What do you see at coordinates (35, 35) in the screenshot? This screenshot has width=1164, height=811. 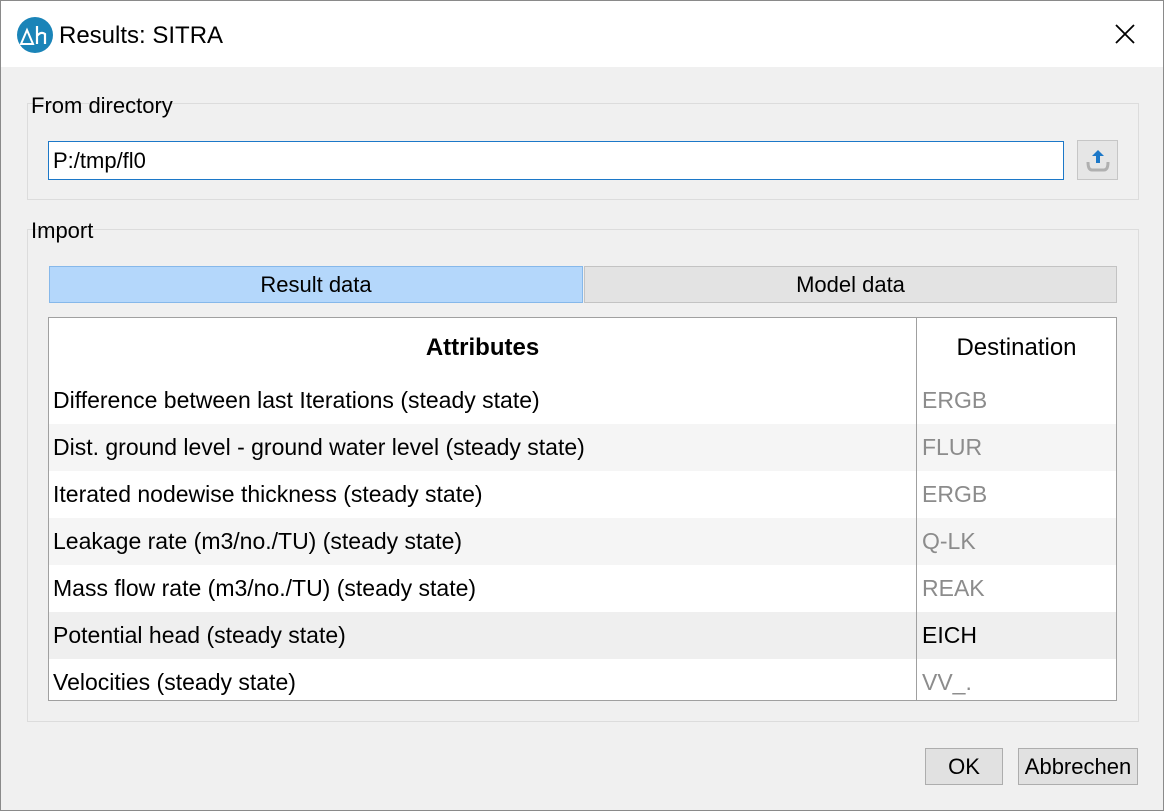 I see `app-icon` at bounding box center [35, 35].